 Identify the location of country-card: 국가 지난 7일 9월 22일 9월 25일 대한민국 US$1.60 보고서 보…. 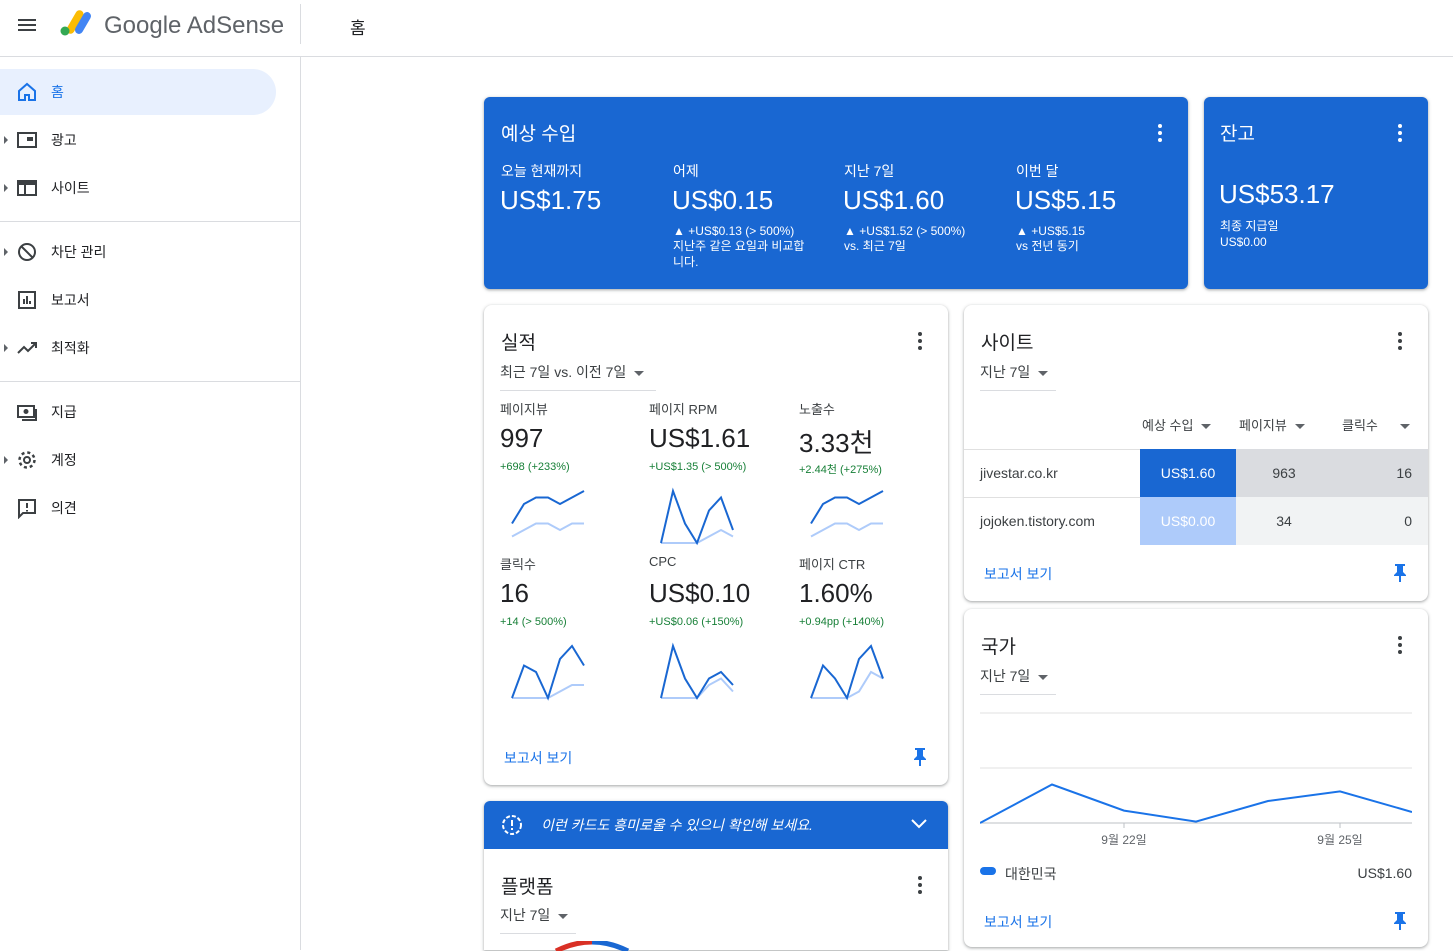
(1196, 778).